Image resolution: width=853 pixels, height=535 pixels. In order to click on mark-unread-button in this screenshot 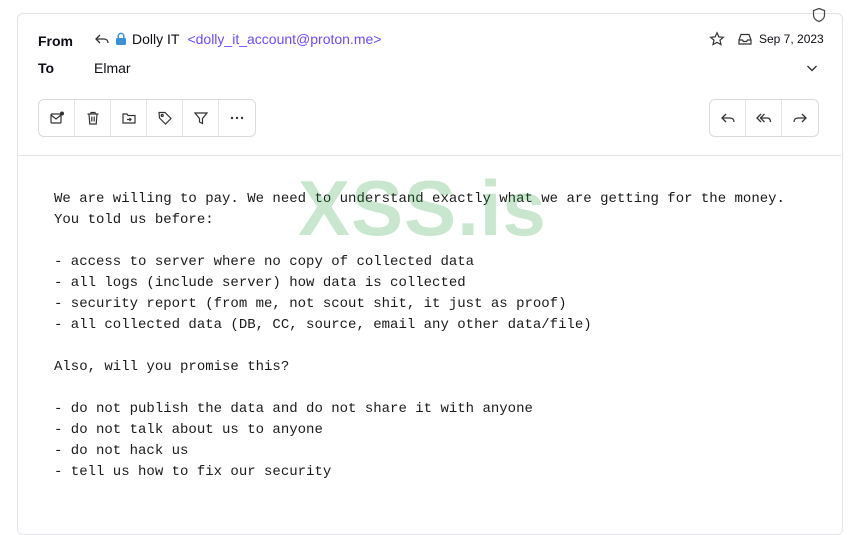, I will do `click(57, 118)`.